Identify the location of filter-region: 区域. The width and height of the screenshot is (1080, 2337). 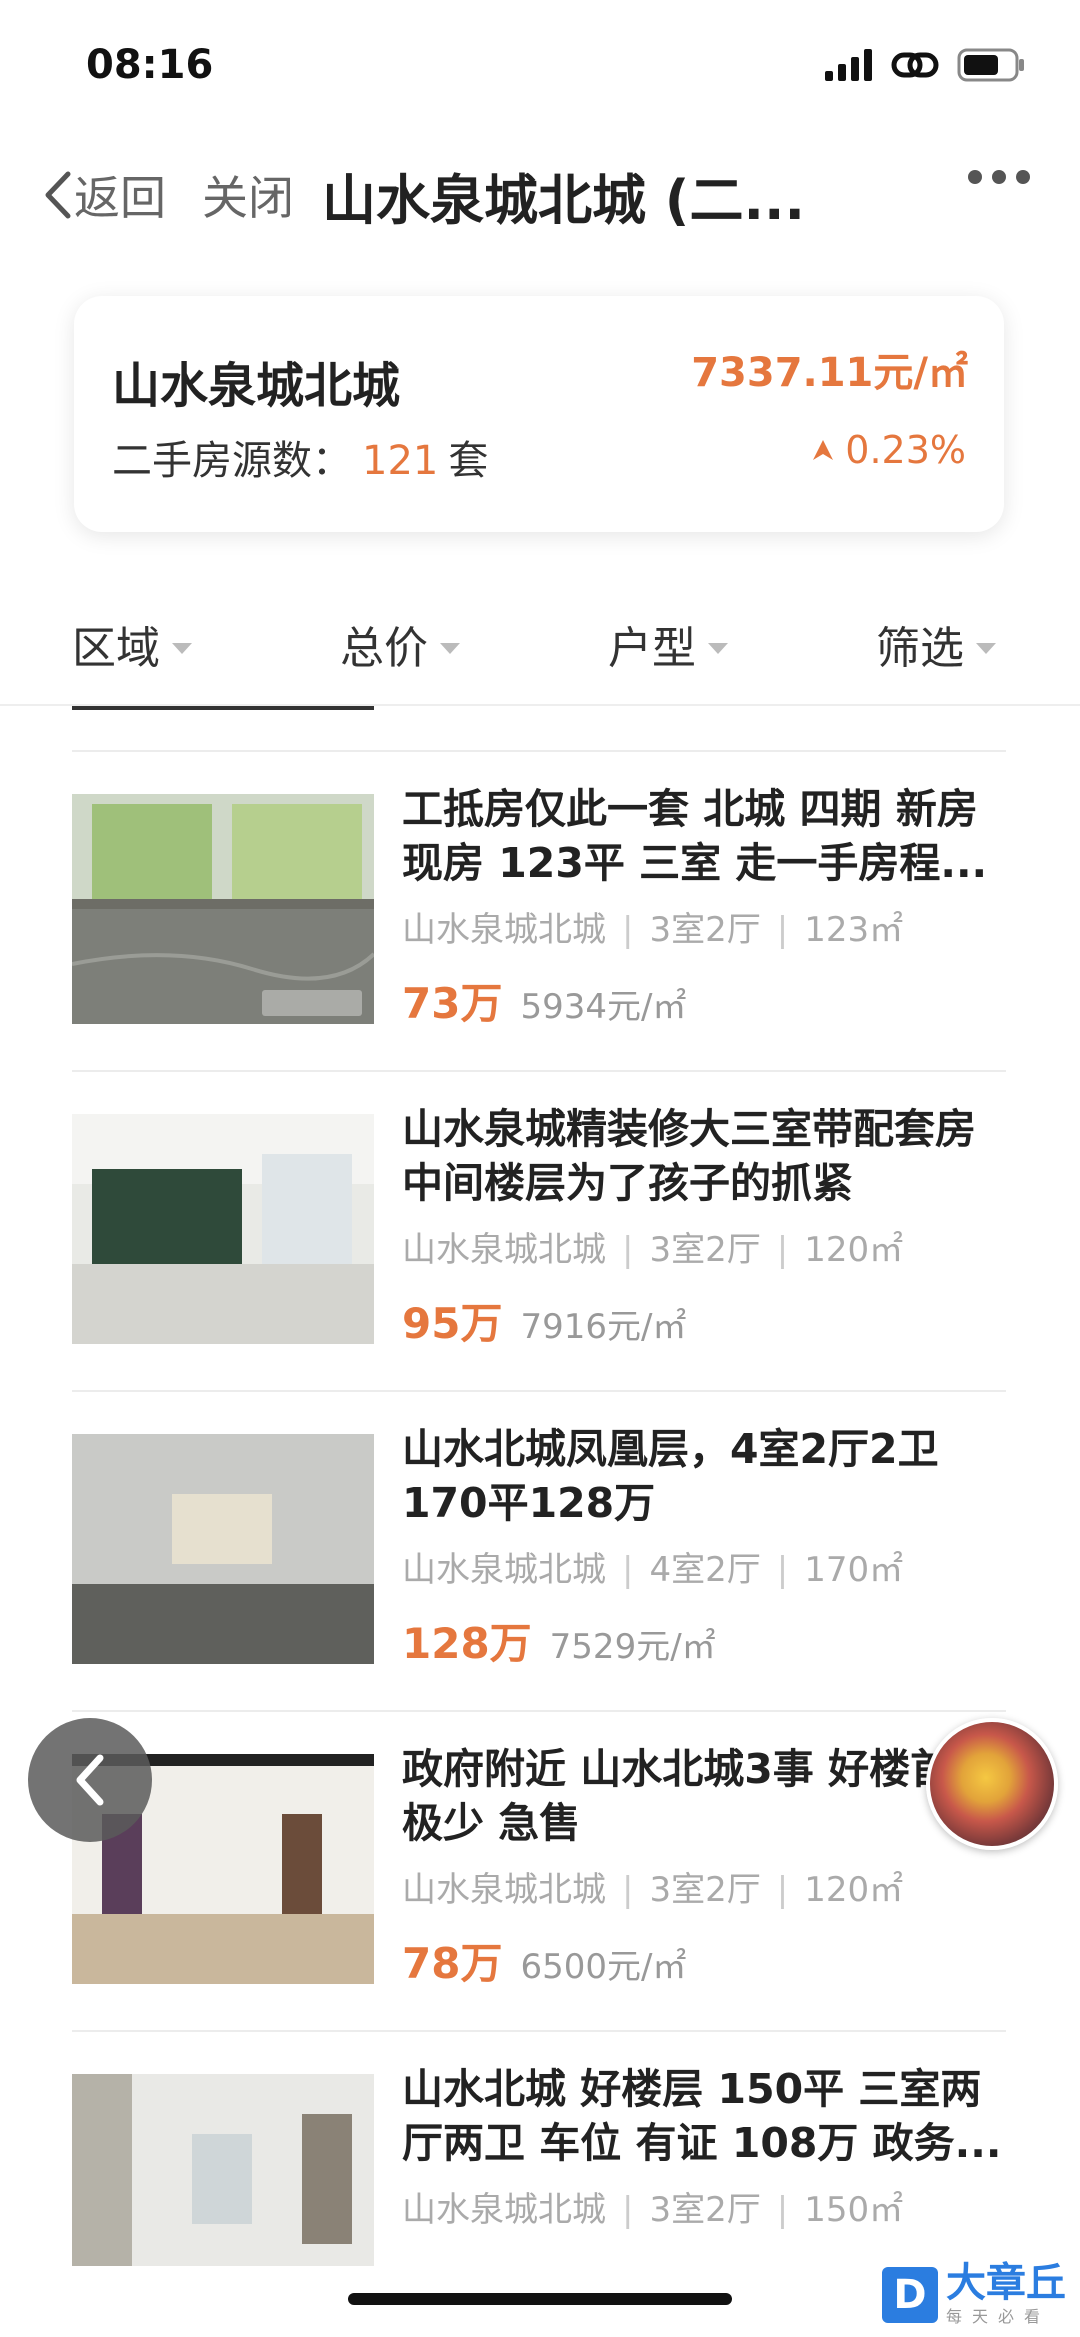
(132, 644).